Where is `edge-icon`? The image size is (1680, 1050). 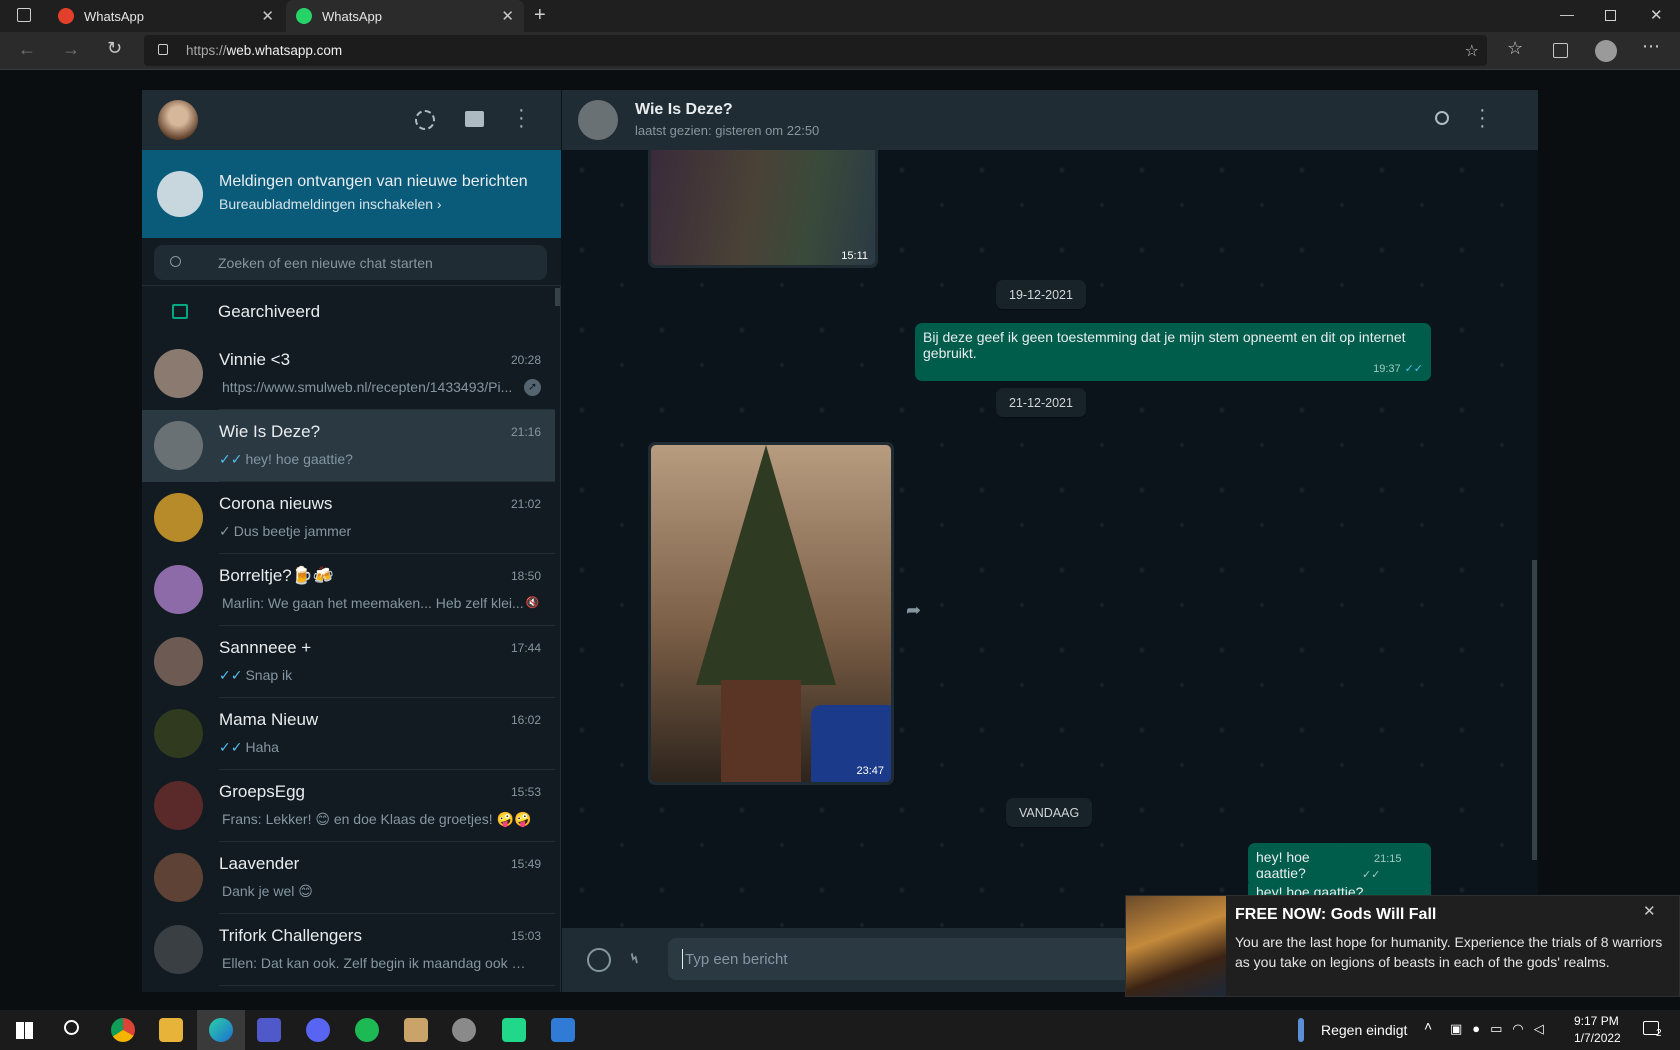 edge-icon is located at coordinates (221, 1030).